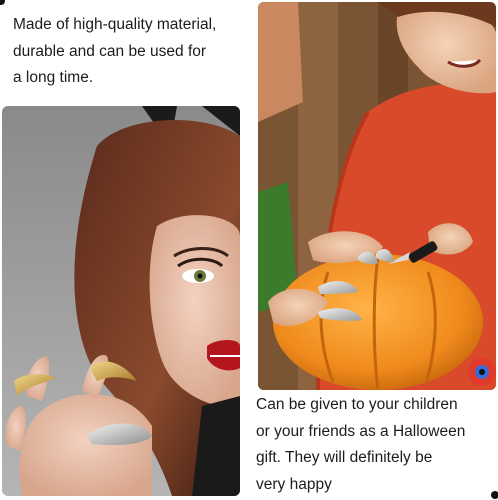 The image size is (498, 500). I want to click on caption-line: durable and can be used for, so click(110, 51).